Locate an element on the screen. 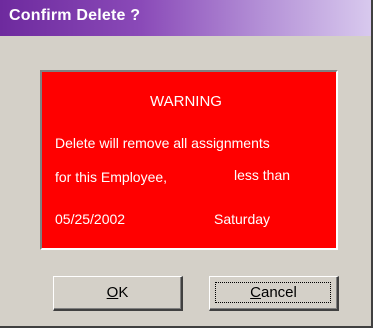 The height and width of the screenshot is (330, 378). title-bar: Confirm Delete ? is located at coordinates (185, 18).